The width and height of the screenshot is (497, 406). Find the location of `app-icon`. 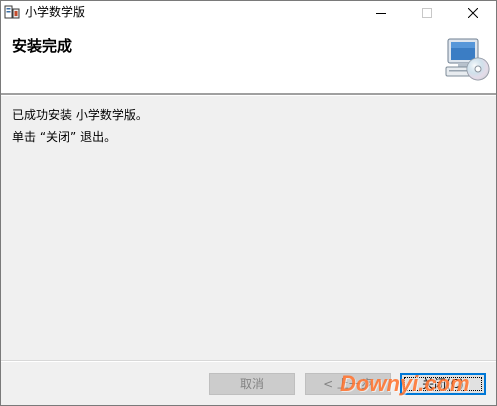

app-icon is located at coordinates (12, 12).